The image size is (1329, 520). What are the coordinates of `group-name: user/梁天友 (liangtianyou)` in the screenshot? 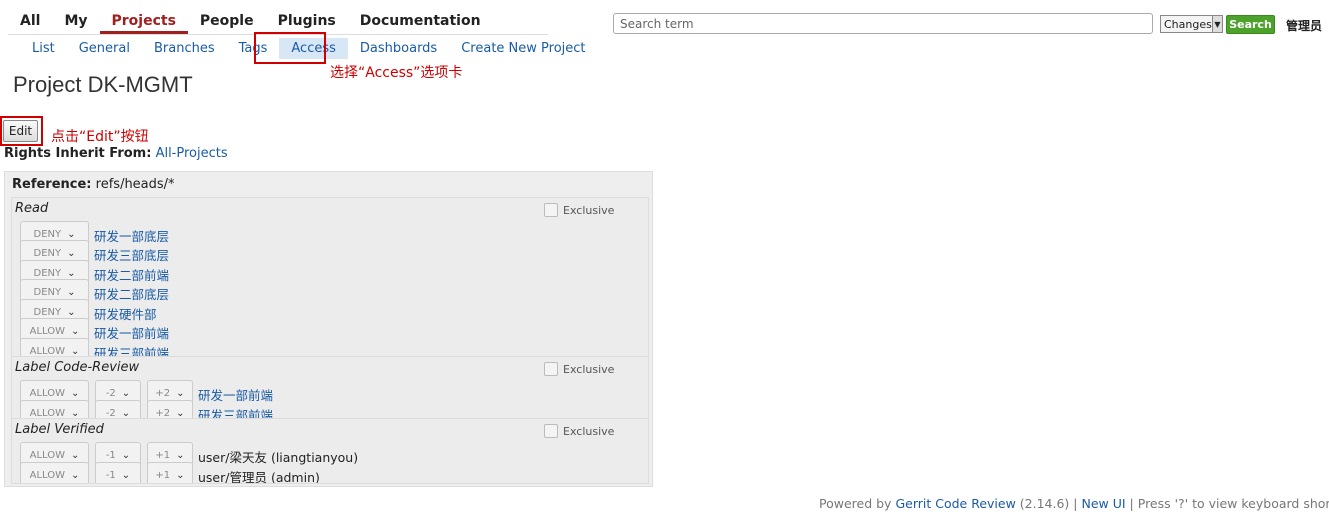 It's located at (278, 457).